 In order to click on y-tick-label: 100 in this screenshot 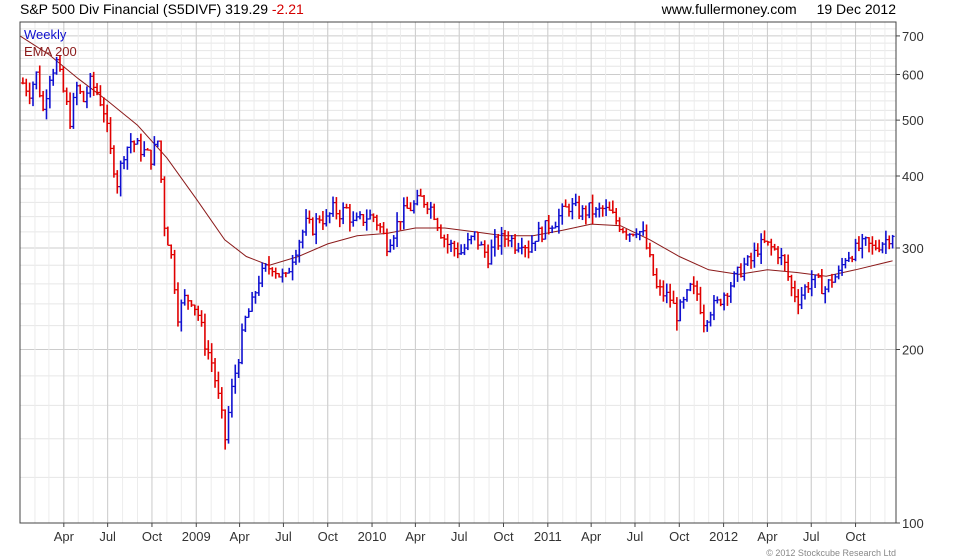, I will do `click(913, 523)`.